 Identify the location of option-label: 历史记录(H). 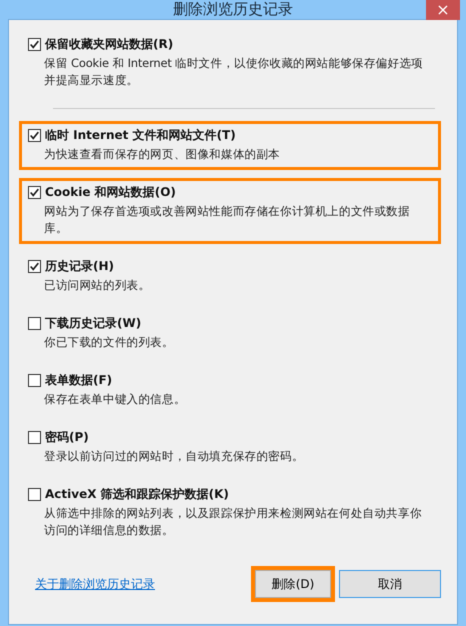
(79, 266).